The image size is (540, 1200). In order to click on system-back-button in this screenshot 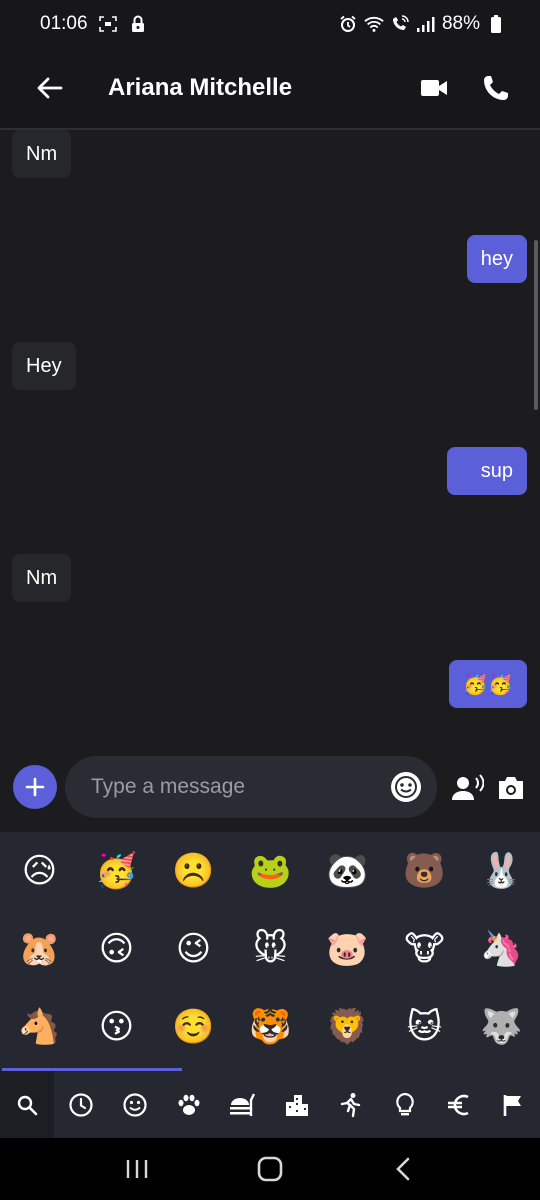, I will do `click(403, 1169)`.